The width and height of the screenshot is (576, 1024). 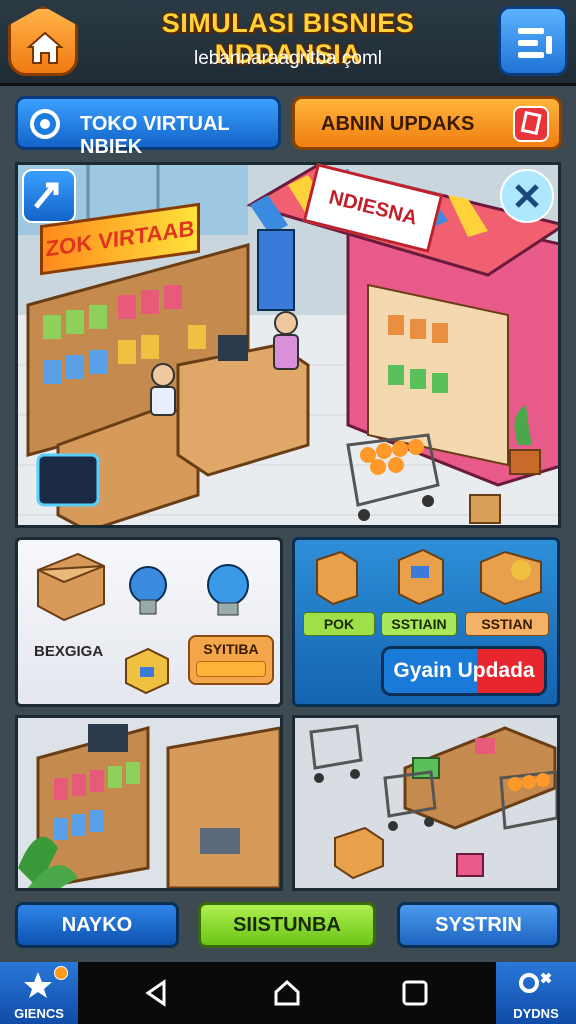 I want to click on shelf-panel, so click(x=149, y=803).